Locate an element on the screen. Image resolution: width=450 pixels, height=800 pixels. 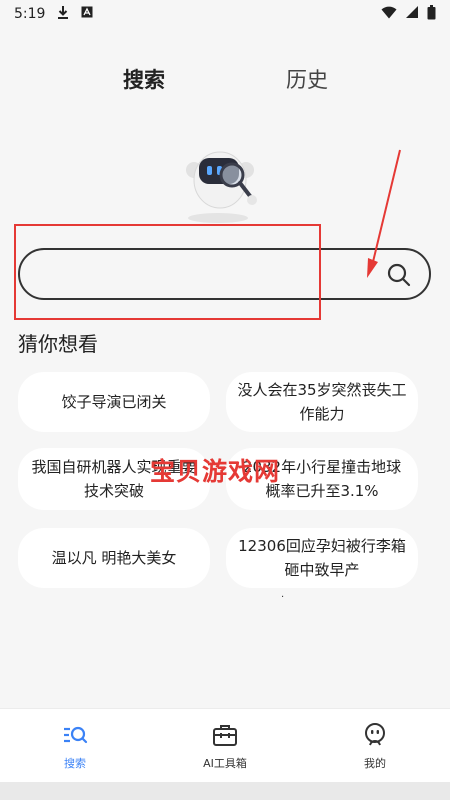
nav-item-search: 搜索 is located at coordinates (75, 746).